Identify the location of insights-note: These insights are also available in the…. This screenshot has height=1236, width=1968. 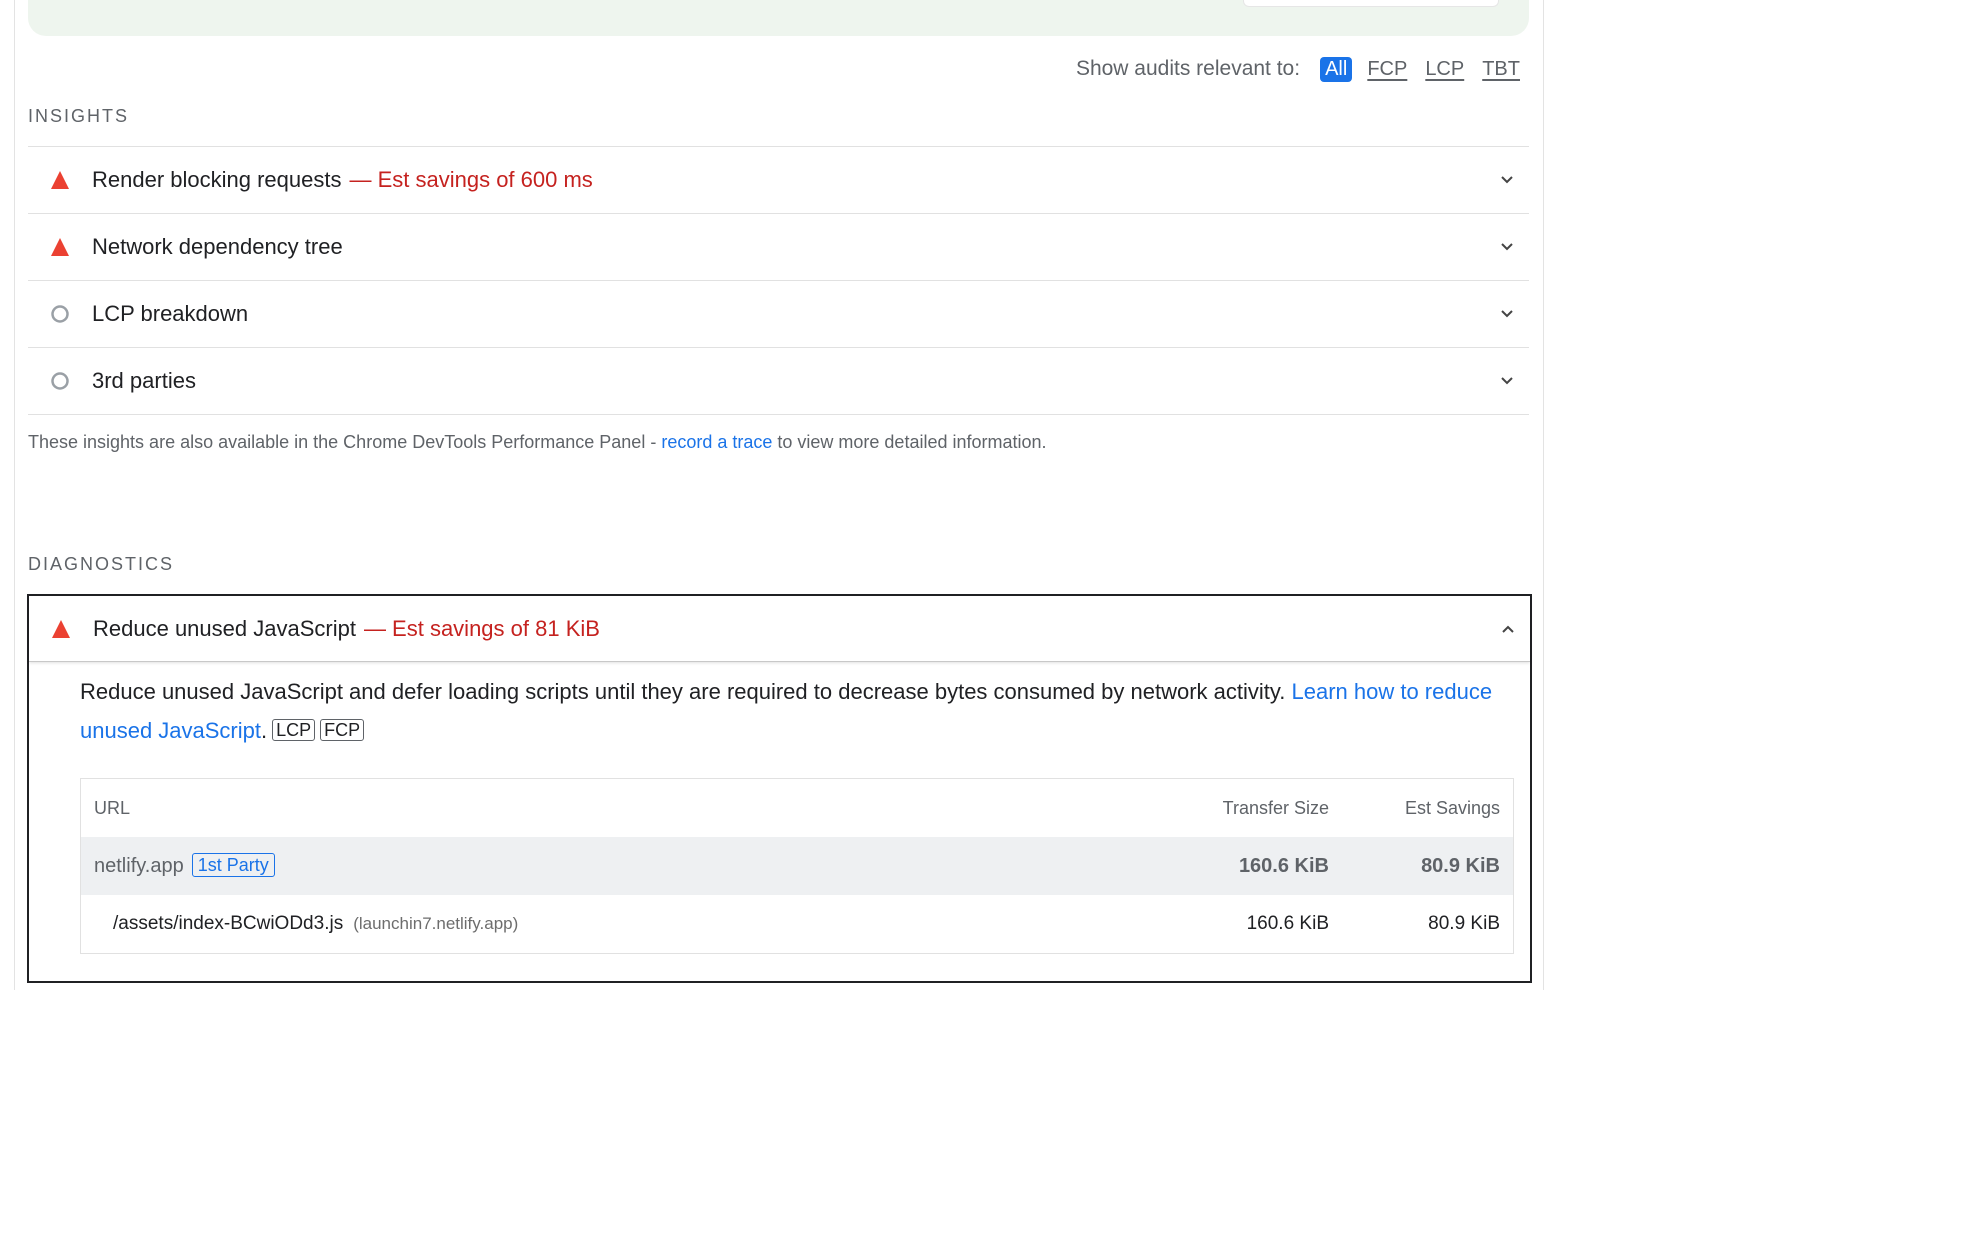
(537, 442).